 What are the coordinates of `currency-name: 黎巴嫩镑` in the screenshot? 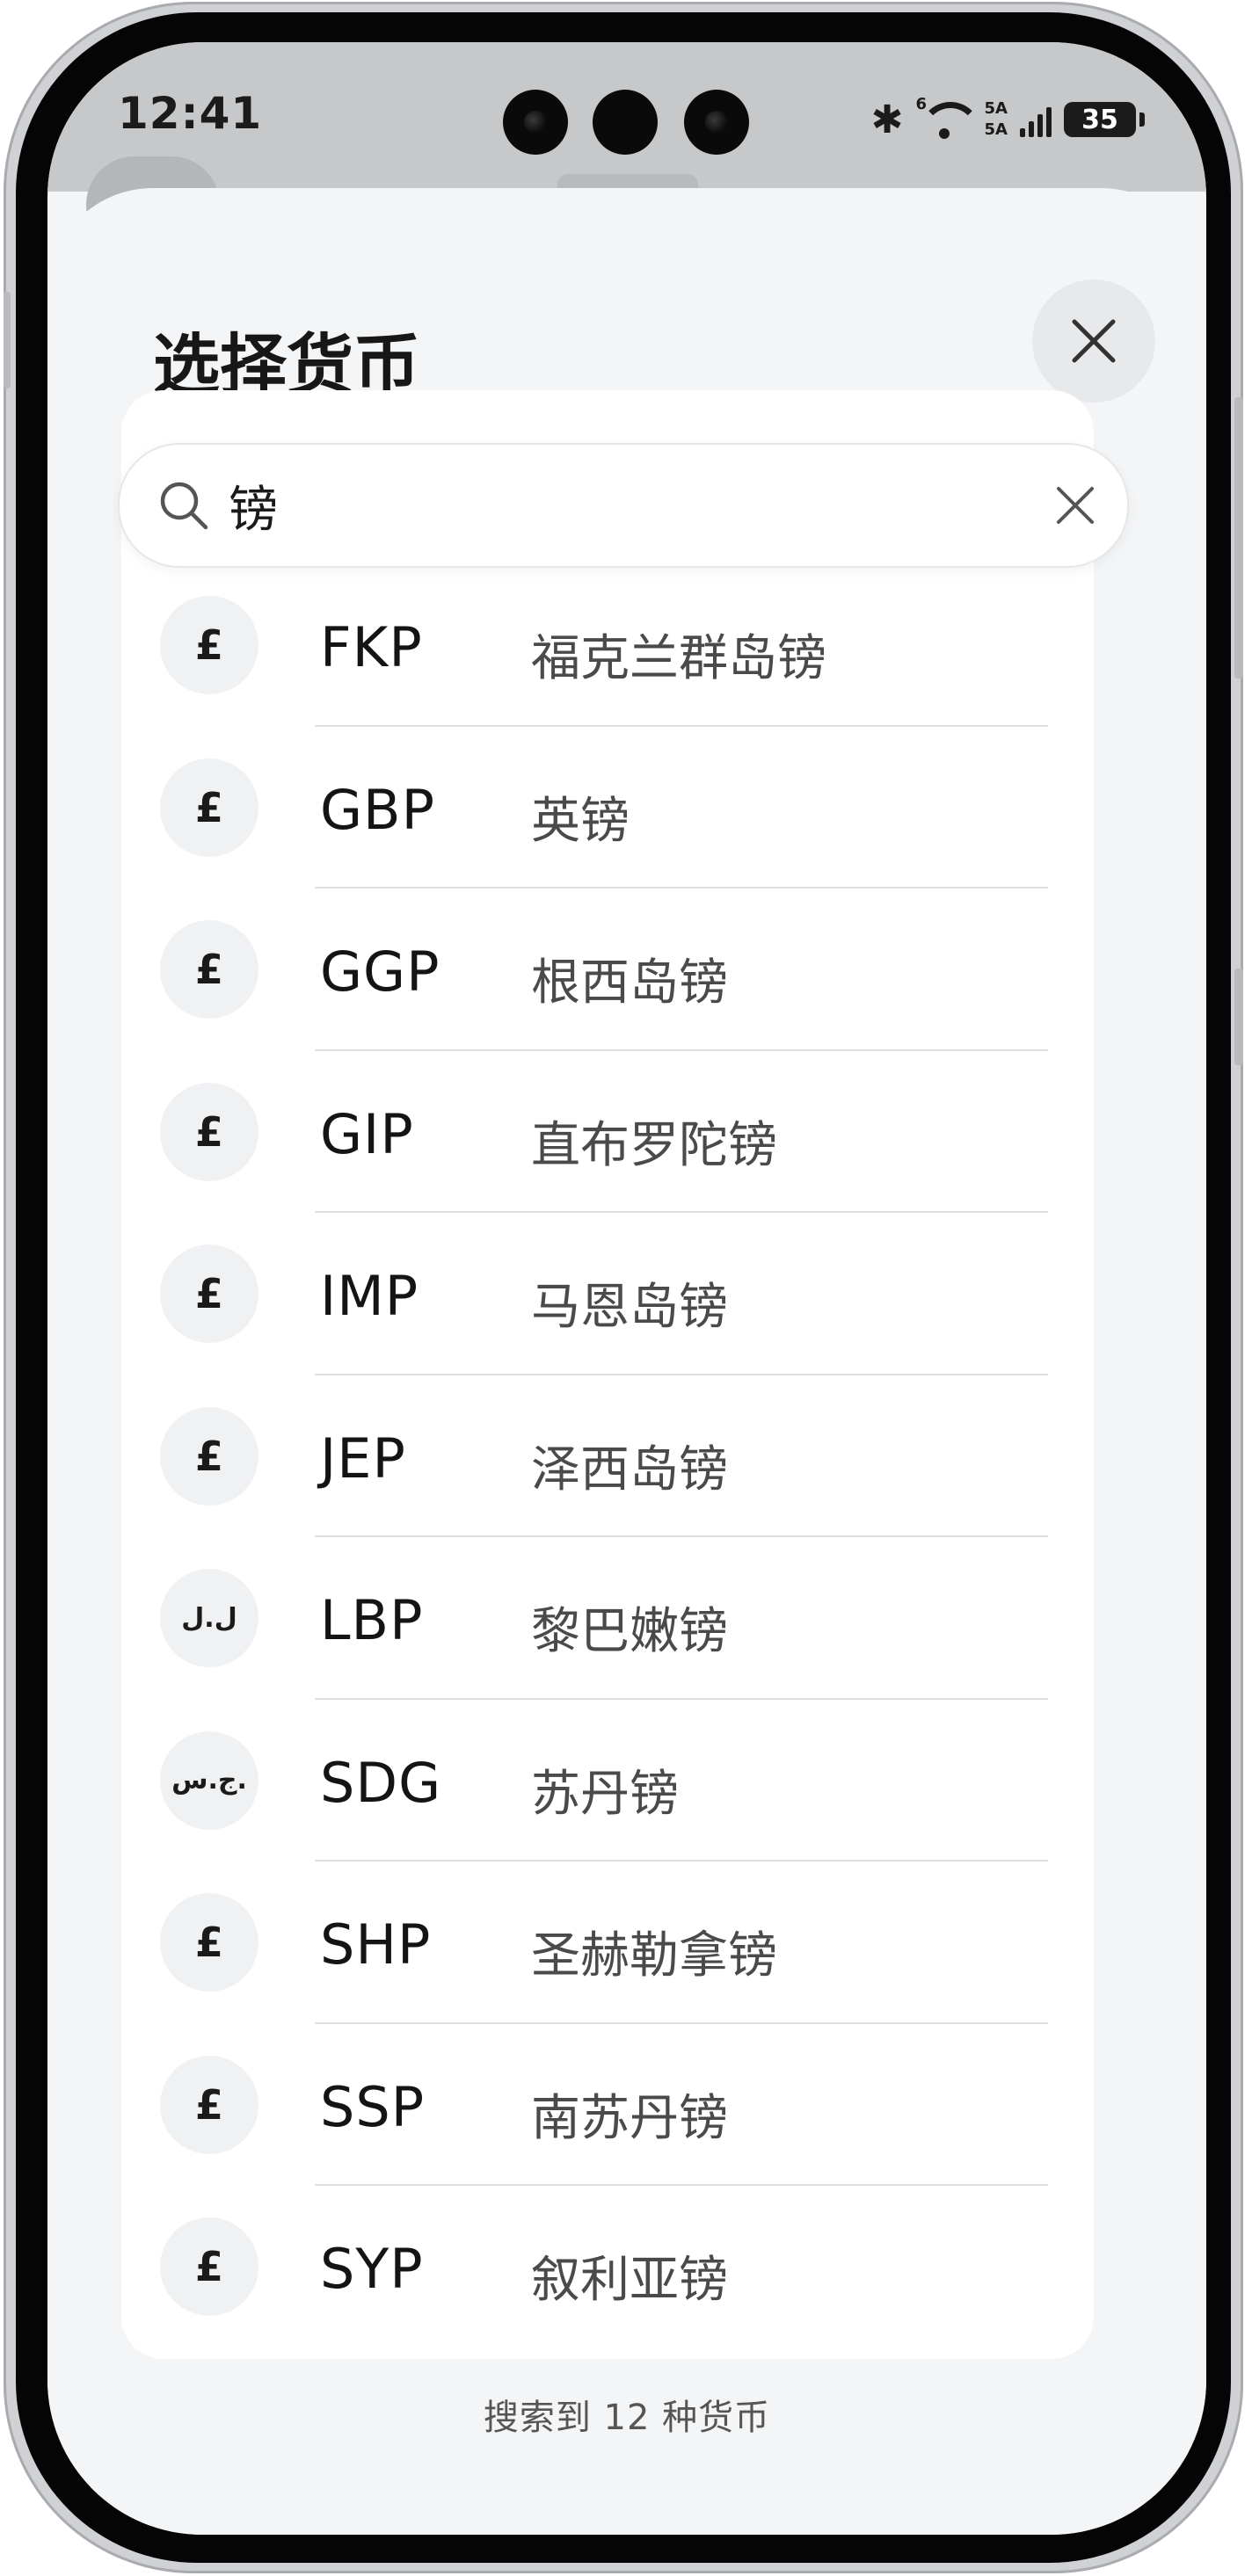 It's located at (629, 1631).